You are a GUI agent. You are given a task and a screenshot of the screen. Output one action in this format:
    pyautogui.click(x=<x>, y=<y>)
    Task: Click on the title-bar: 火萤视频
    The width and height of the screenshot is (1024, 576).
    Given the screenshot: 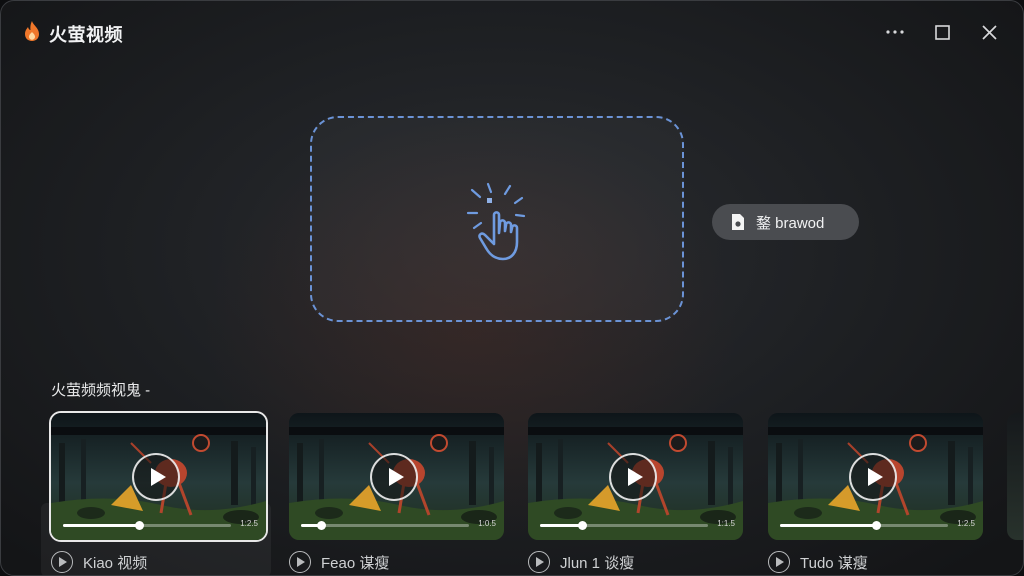 What is the action you would take?
    pyautogui.click(x=512, y=32)
    